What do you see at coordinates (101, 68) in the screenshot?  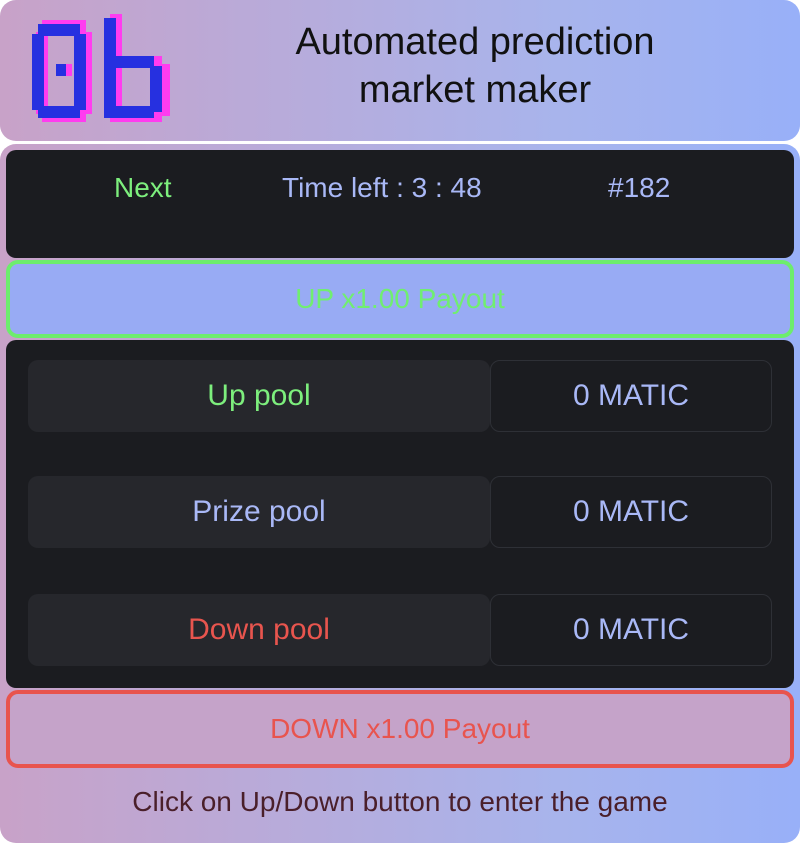 I see `logo-glyph-icon` at bounding box center [101, 68].